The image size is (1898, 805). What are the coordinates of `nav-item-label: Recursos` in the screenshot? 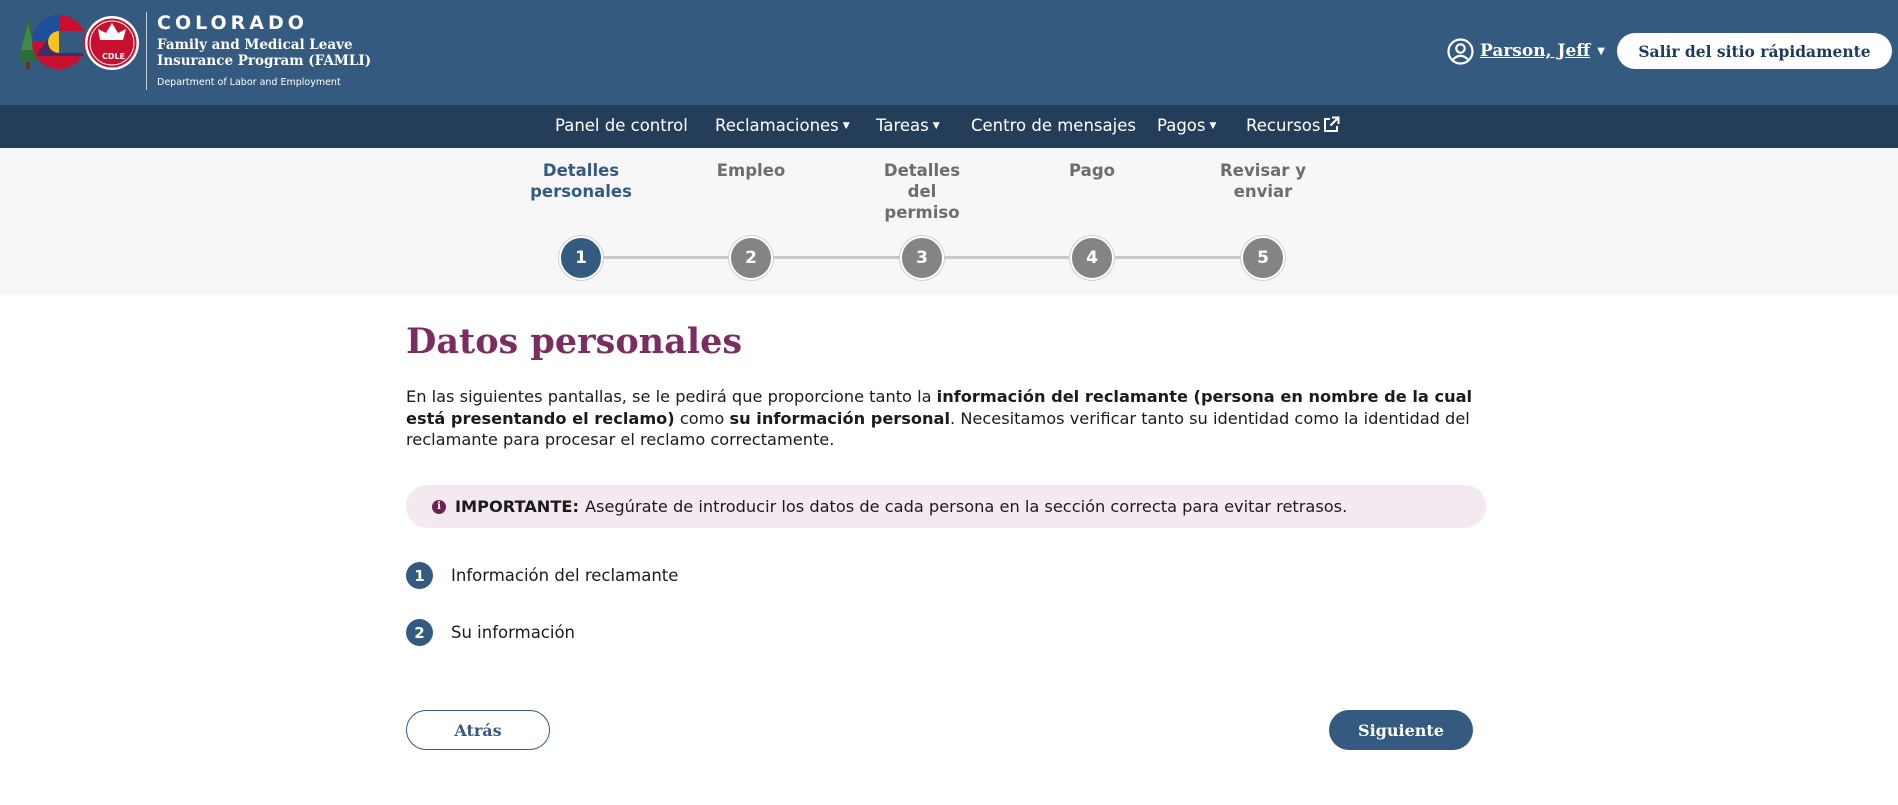 It's located at (1283, 125).